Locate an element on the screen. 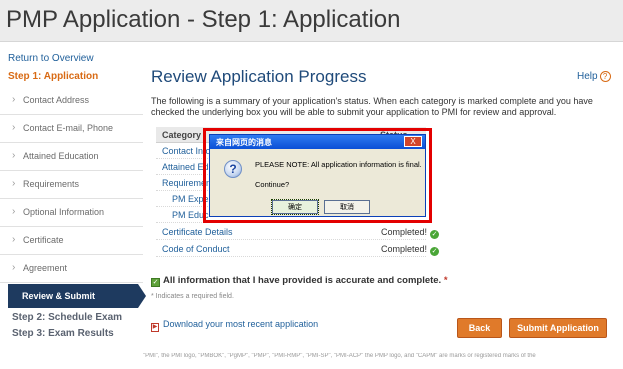 This screenshot has width=623, height=369. return-to-overview-link: Return to Overview is located at coordinates (51, 58).